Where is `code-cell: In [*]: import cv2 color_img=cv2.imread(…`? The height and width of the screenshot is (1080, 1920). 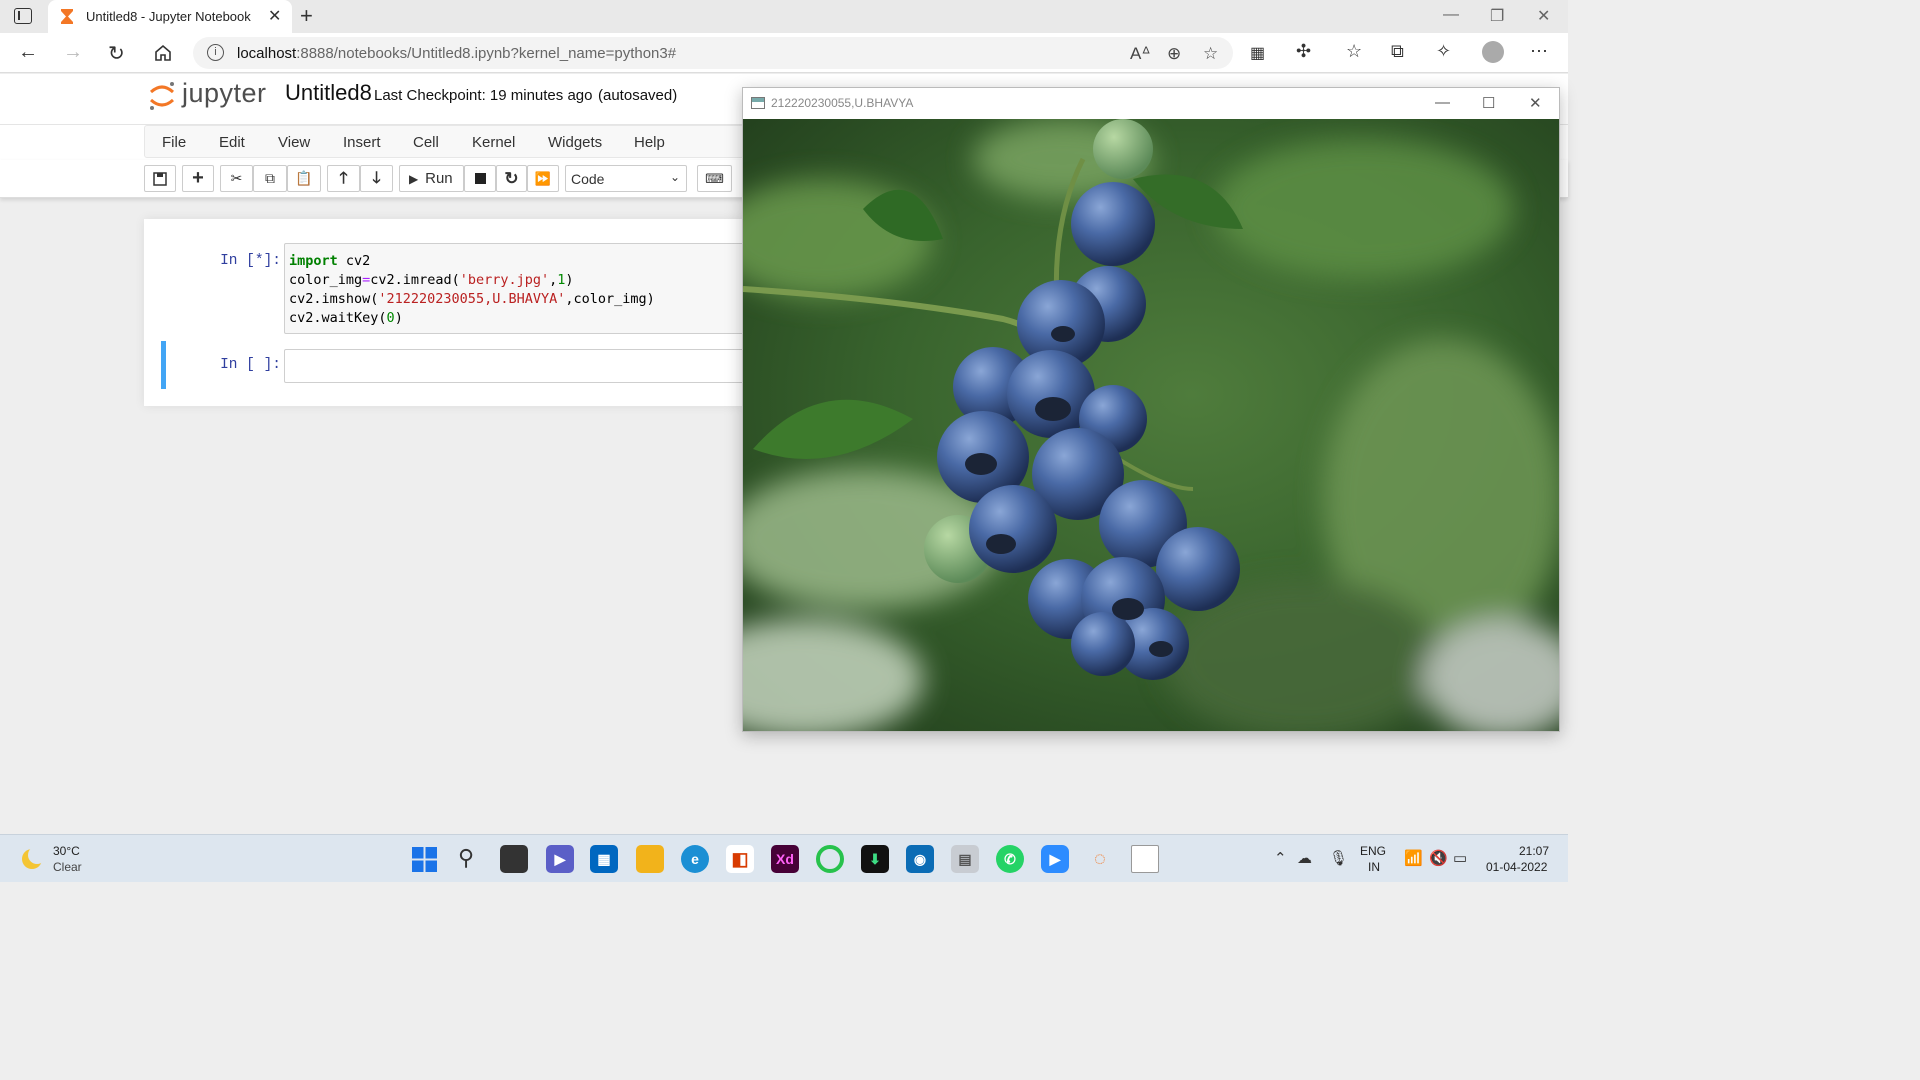 code-cell: In [*]: import cv2 color_img=cv2.imread(… is located at coordinates (452, 289).